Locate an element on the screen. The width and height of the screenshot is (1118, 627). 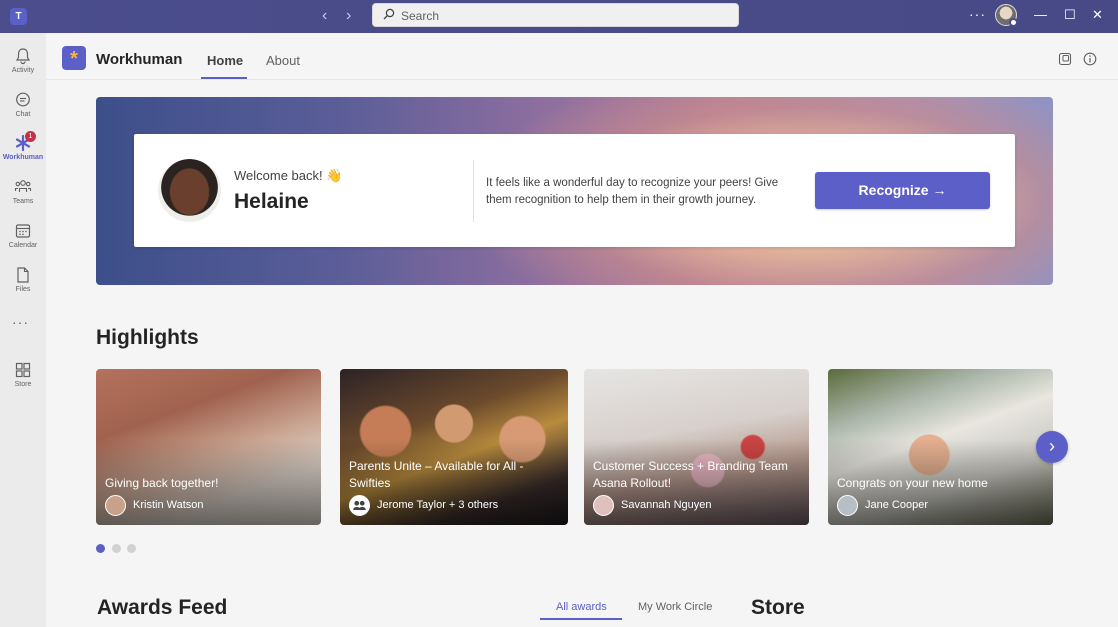
tab-home: Home is located at coordinates (225, 60).